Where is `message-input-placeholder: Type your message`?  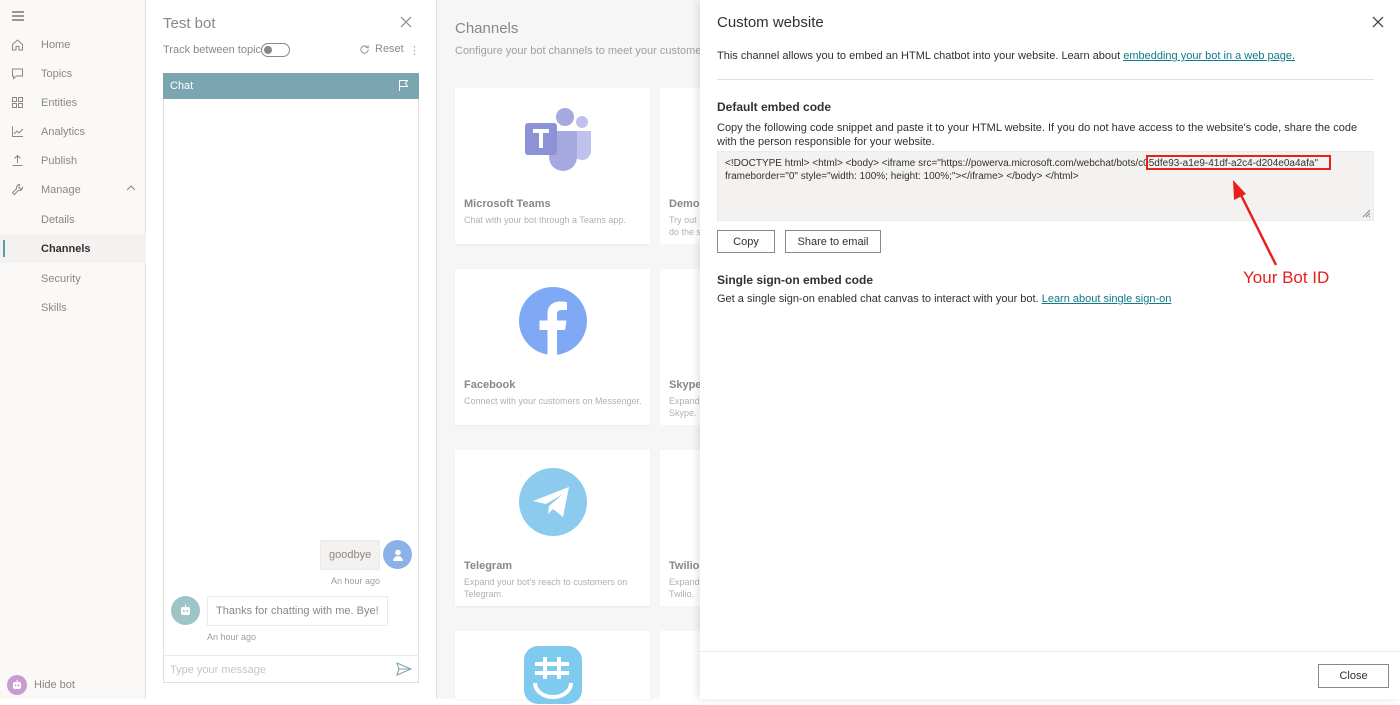
message-input-placeholder: Type your message is located at coordinates (218, 670).